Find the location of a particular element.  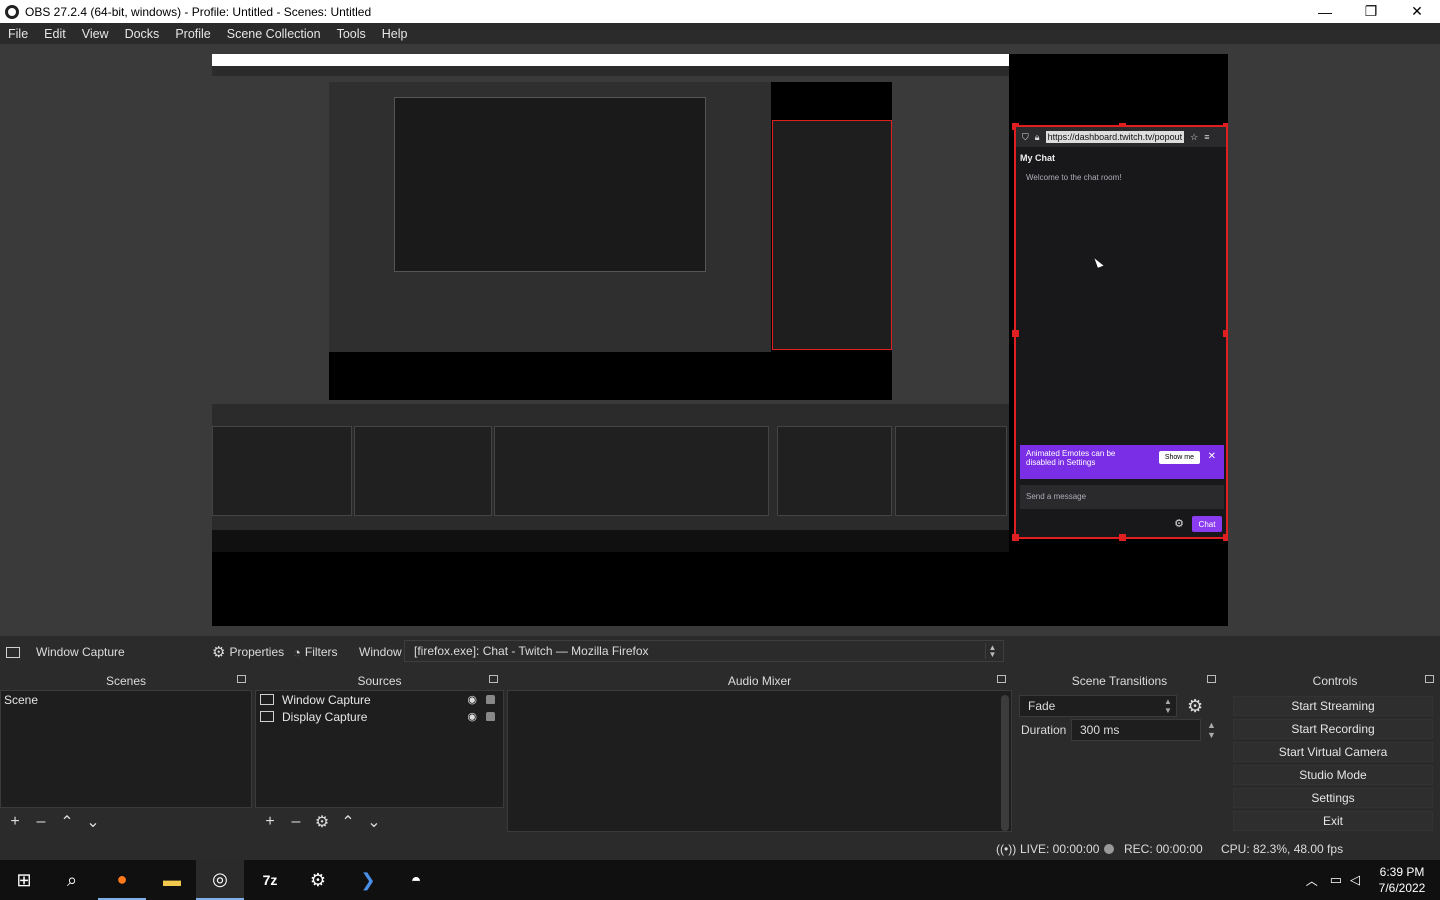

source-item-label: Window Capture is located at coordinates (326, 699).